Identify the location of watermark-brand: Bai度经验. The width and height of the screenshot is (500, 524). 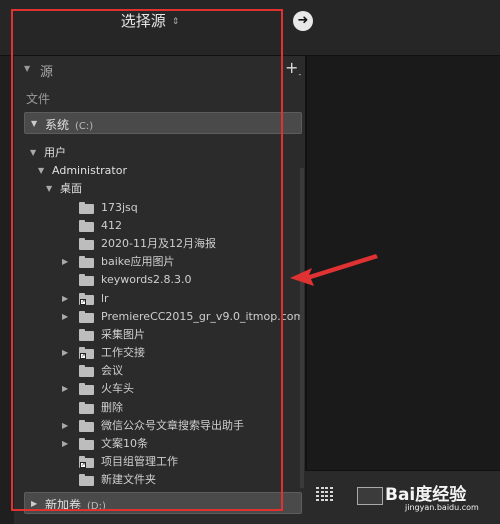
(426, 495).